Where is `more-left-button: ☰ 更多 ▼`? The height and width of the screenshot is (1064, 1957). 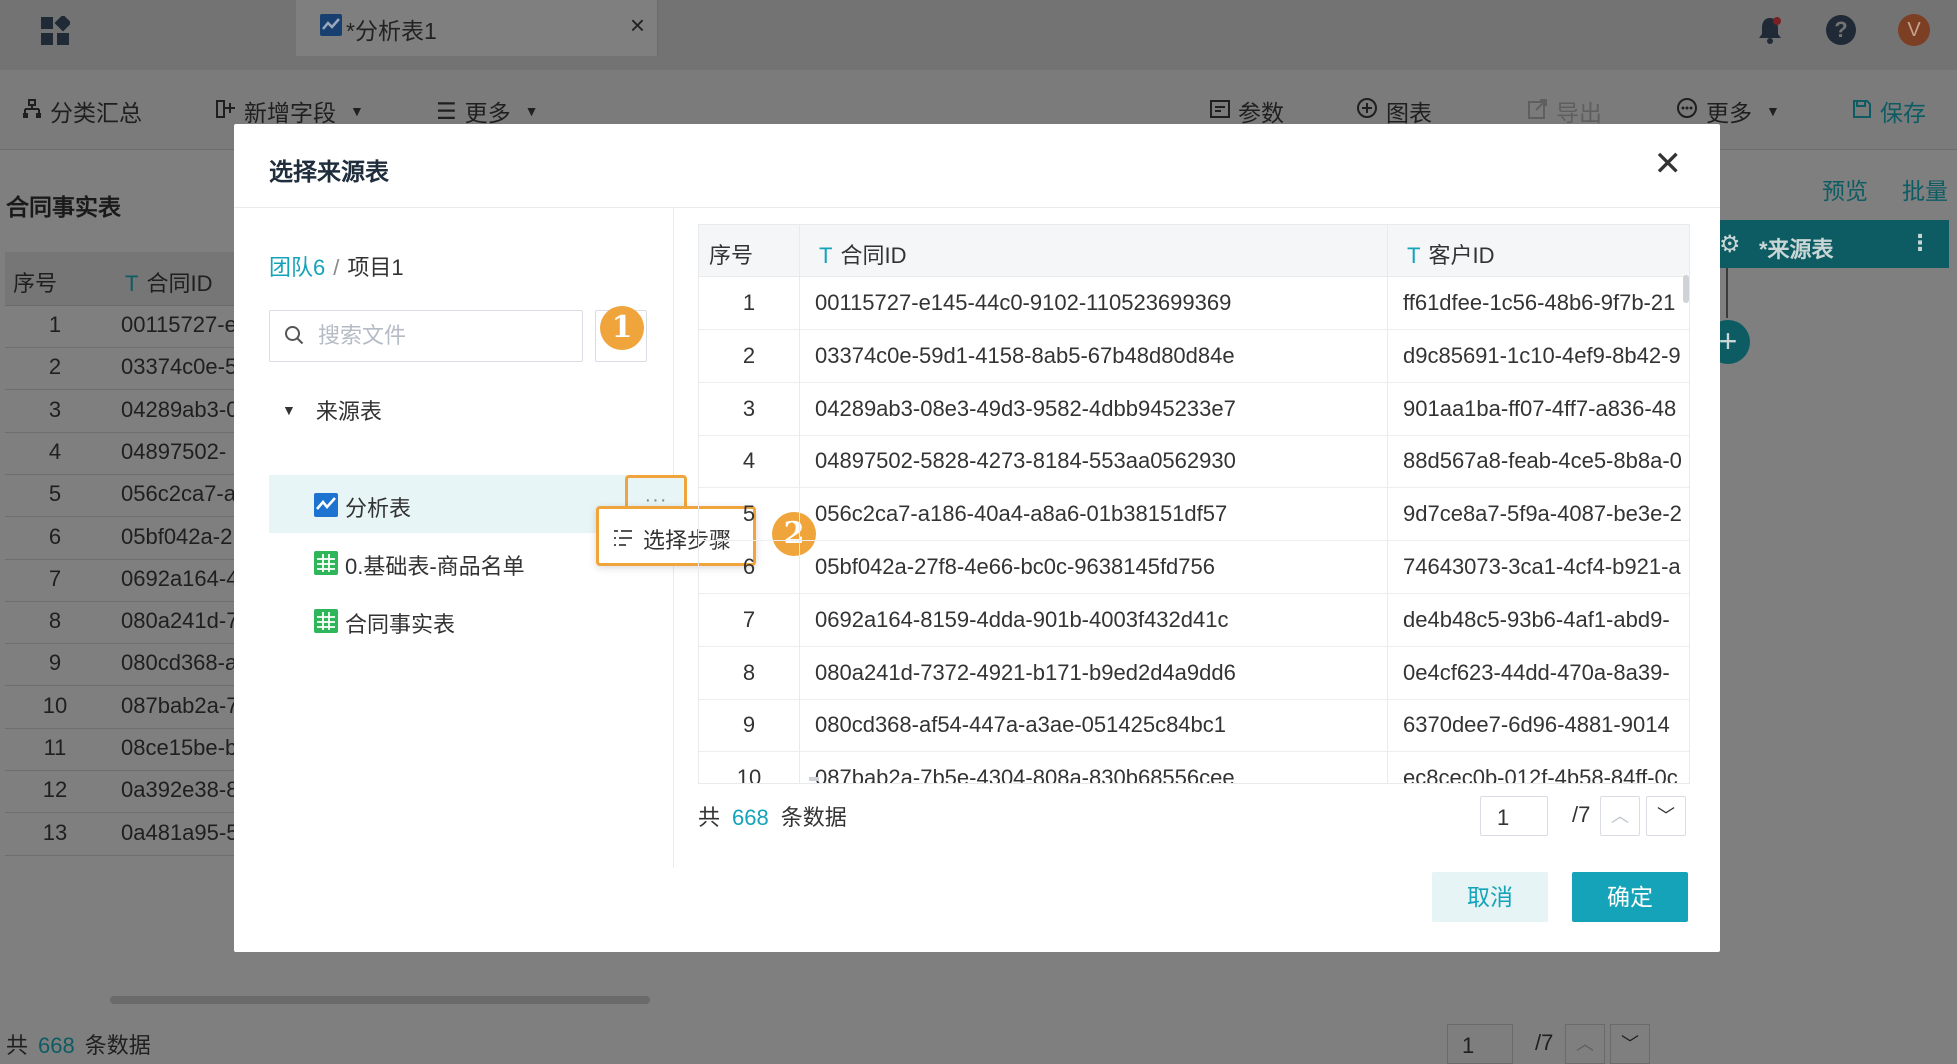 more-left-button: ☰ 更多 ▼ is located at coordinates (487, 111).